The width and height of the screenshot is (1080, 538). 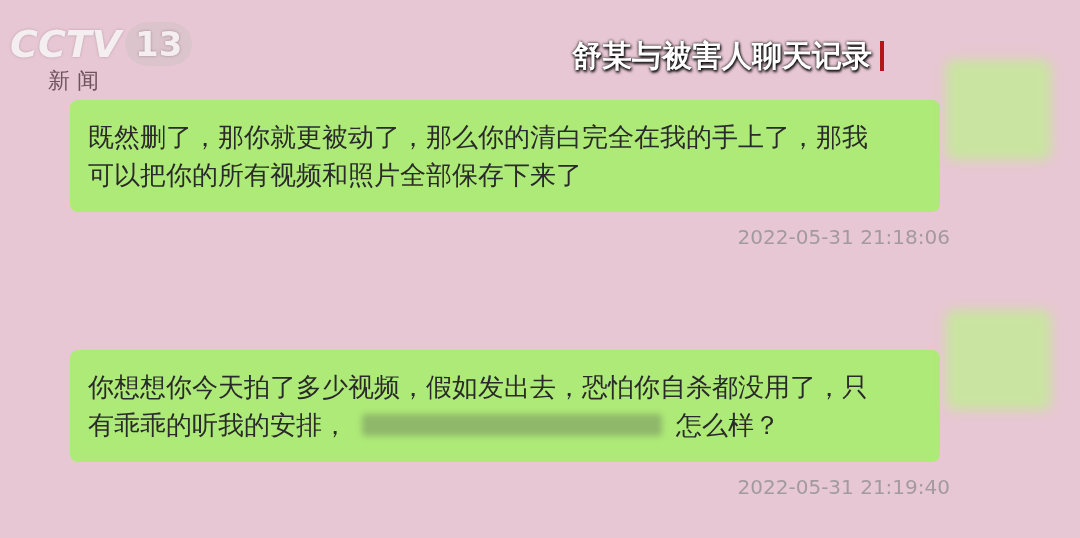 What do you see at coordinates (335, 175) in the screenshot?
I see `message-text: 可以把你的所有视频和照片全部保存下来了` at bounding box center [335, 175].